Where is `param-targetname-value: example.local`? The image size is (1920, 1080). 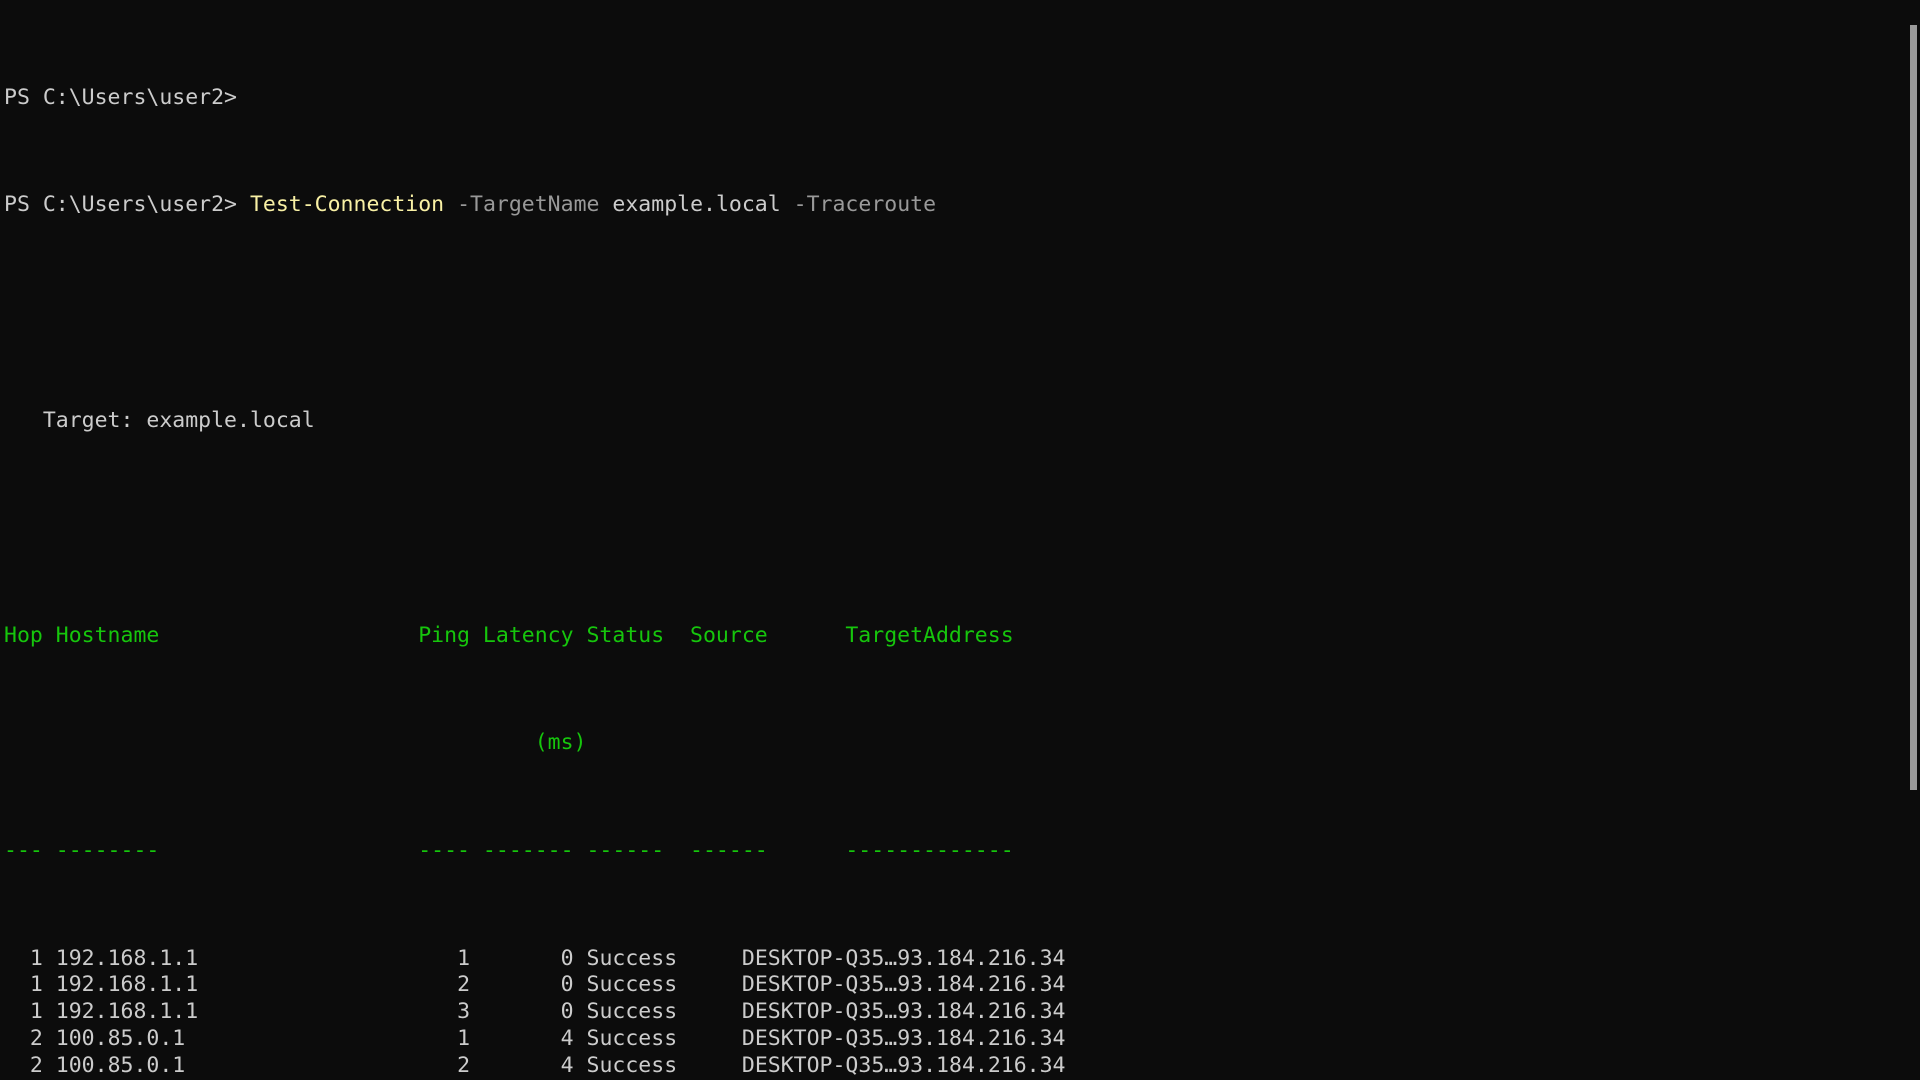
param-targetname-value: example.local is located at coordinates (696, 205).